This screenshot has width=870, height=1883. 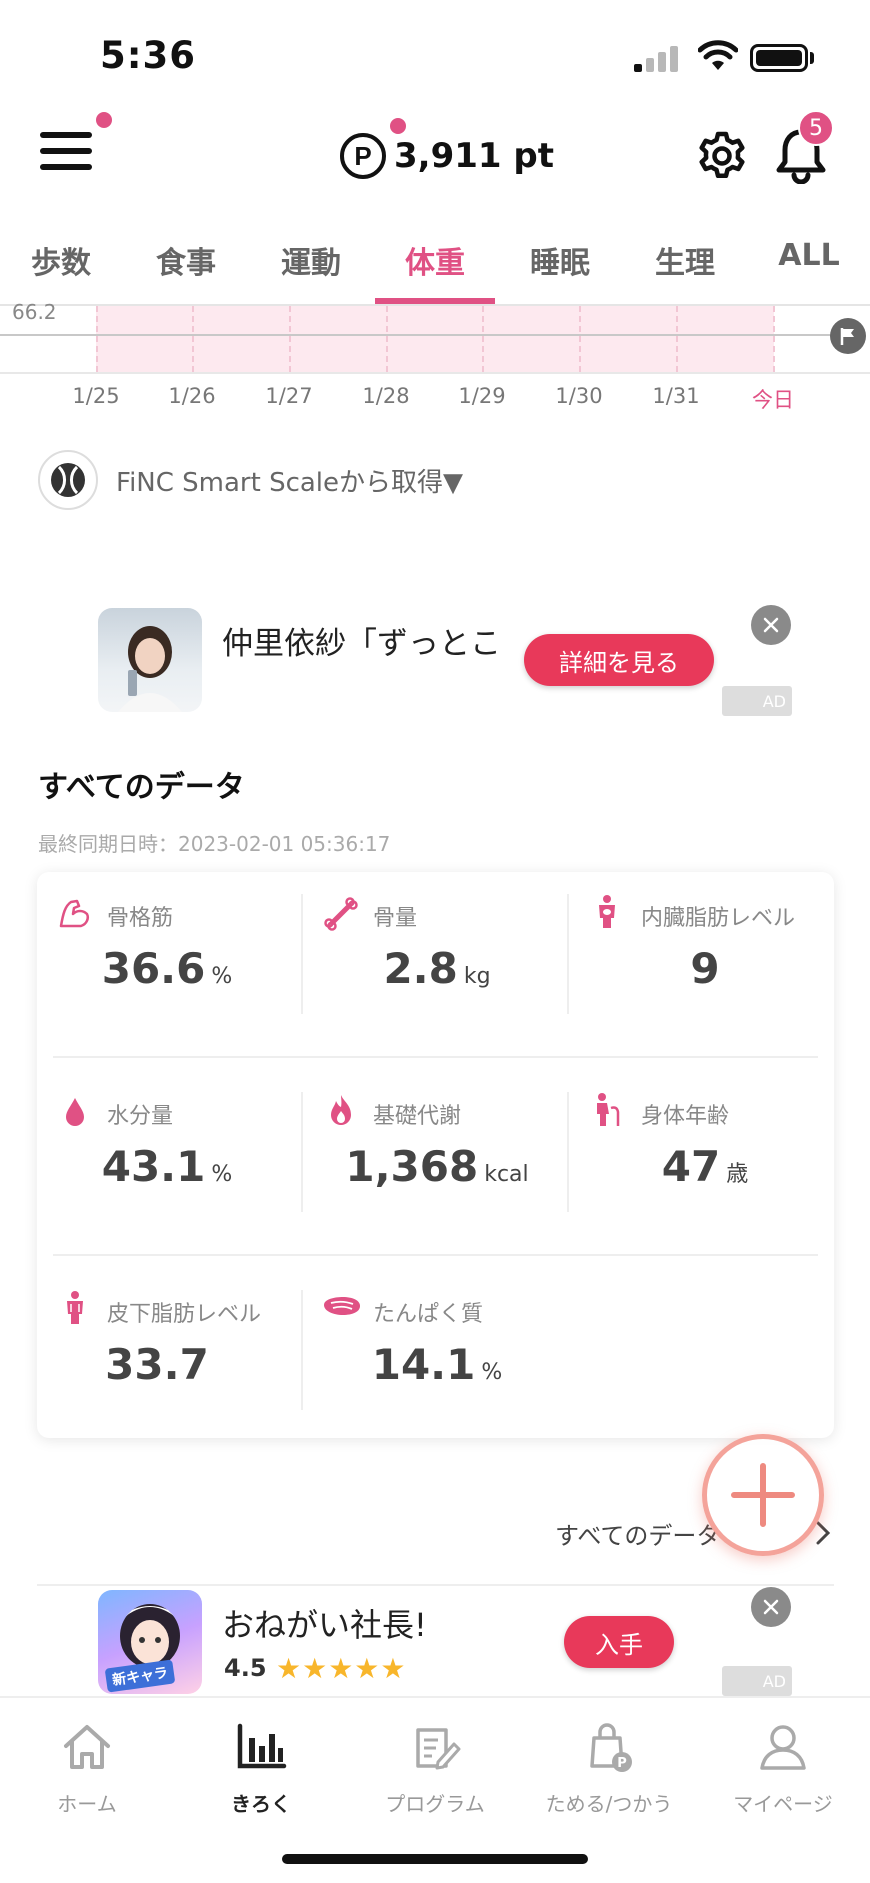 I want to click on divider, so click(x=435, y=1585).